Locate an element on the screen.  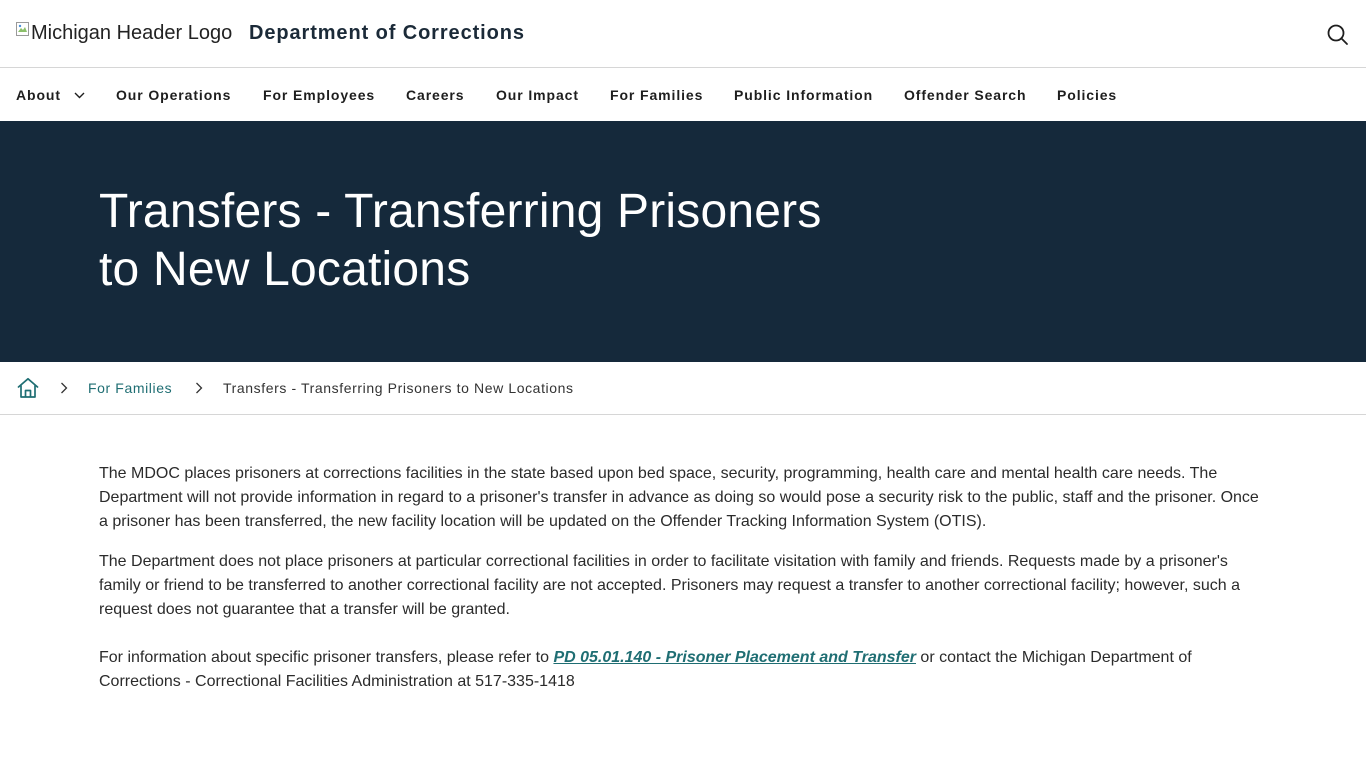
nav-item-label: About is located at coordinates (38, 95).